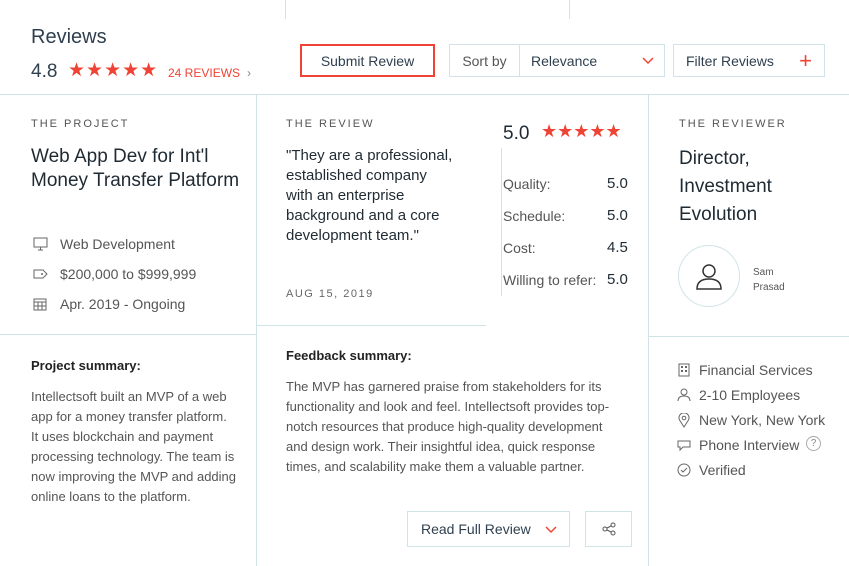 The width and height of the screenshot is (849, 566). I want to click on review-divider, so click(371, 325).